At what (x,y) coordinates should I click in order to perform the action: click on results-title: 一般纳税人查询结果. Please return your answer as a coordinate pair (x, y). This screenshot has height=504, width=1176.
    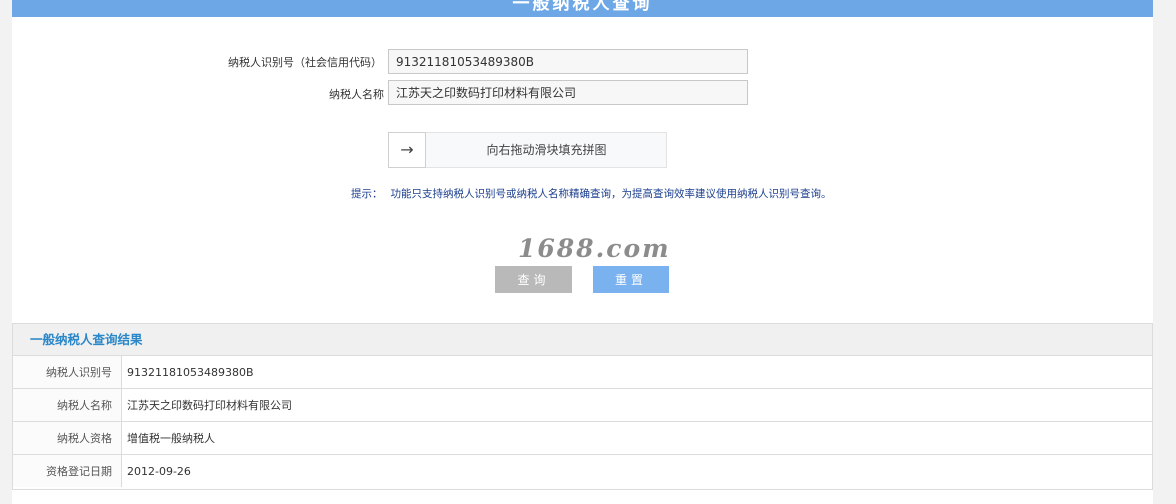
    Looking at the image, I should click on (582, 340).